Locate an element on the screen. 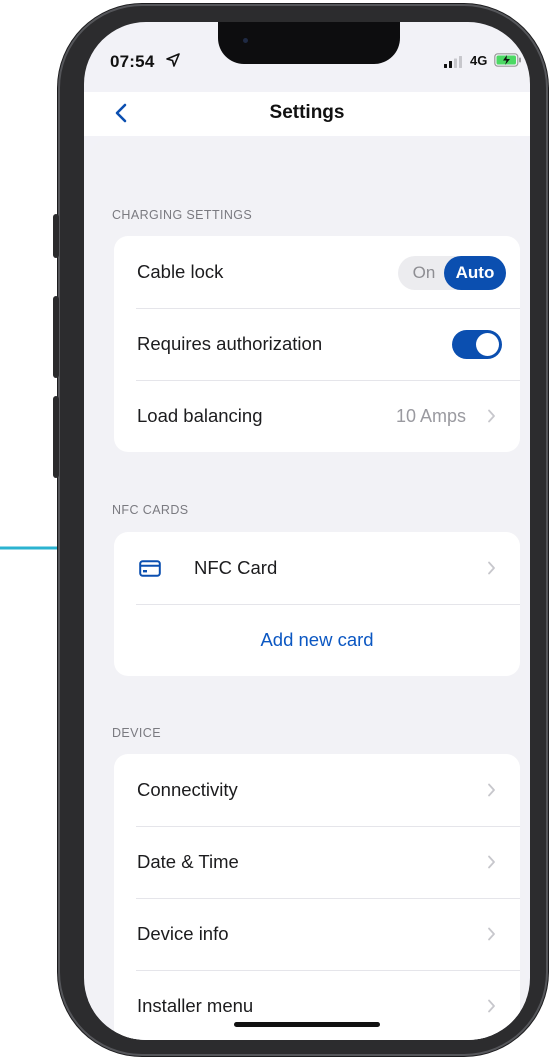 The image size is (557, 1061). add-card-row: Add new card is located at coordinates (317, 640).